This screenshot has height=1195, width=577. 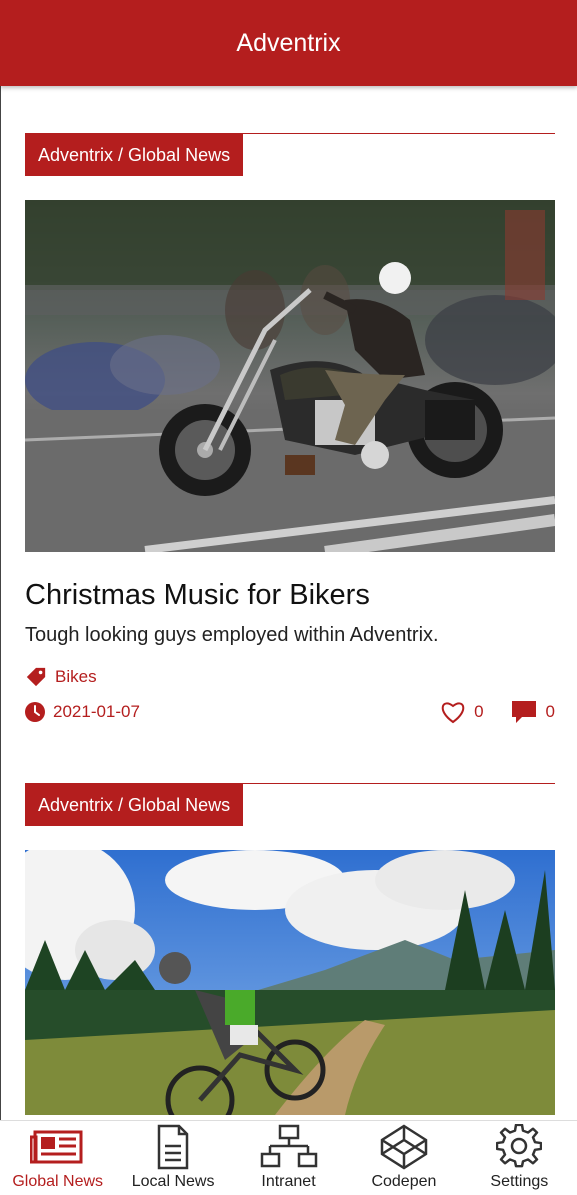 I want to click on article-date: 2021-01-07, so click(x=96, y=711).